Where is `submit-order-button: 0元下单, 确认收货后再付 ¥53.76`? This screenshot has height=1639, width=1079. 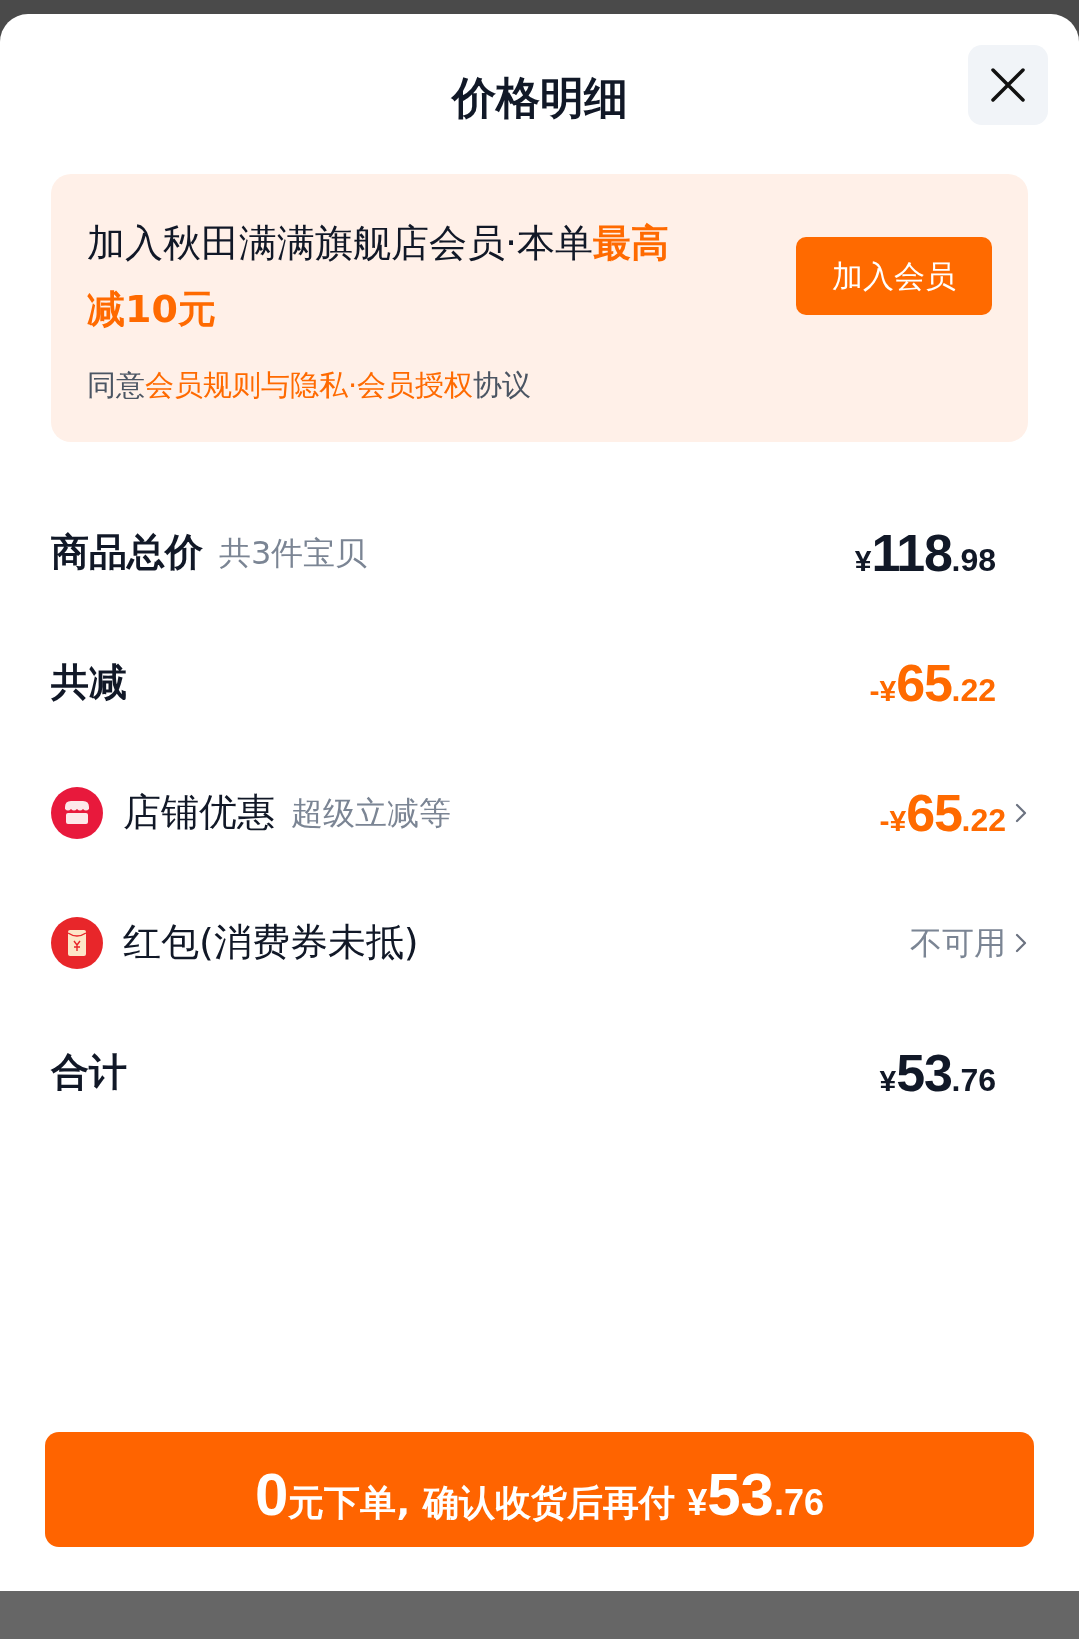
submit-order-button: 0元下单, 确认收货后再付 ¥53.76 is located at coordinates (539, 1489).